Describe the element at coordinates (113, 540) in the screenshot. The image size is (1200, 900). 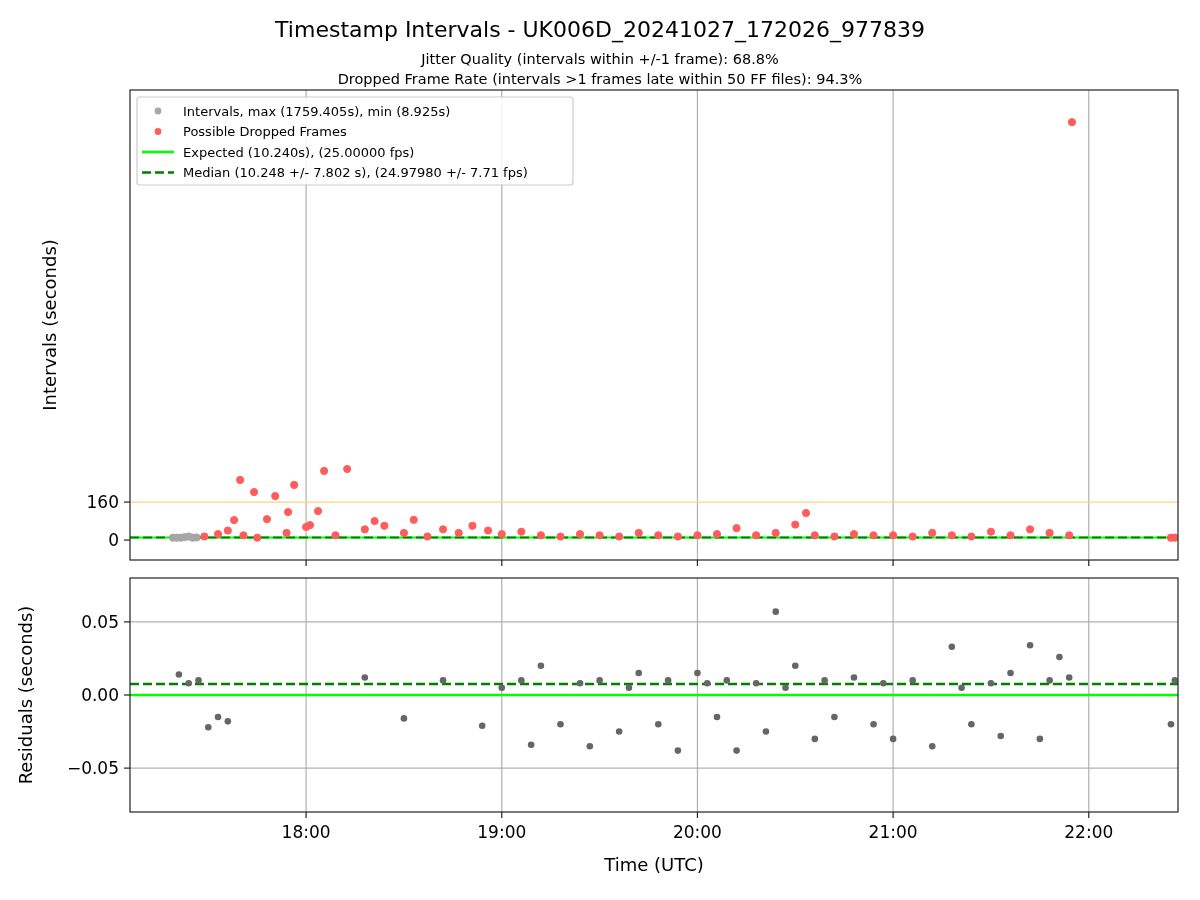
I see `tick-label: 0` at that location.